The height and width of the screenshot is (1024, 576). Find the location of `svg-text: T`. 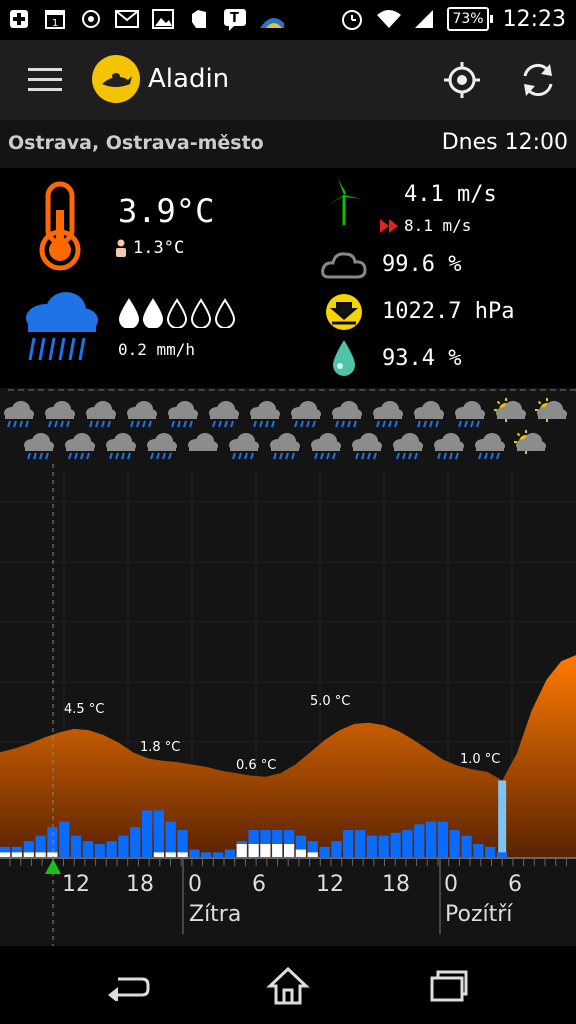

svg-text: T is located at coordinates (234, 18).